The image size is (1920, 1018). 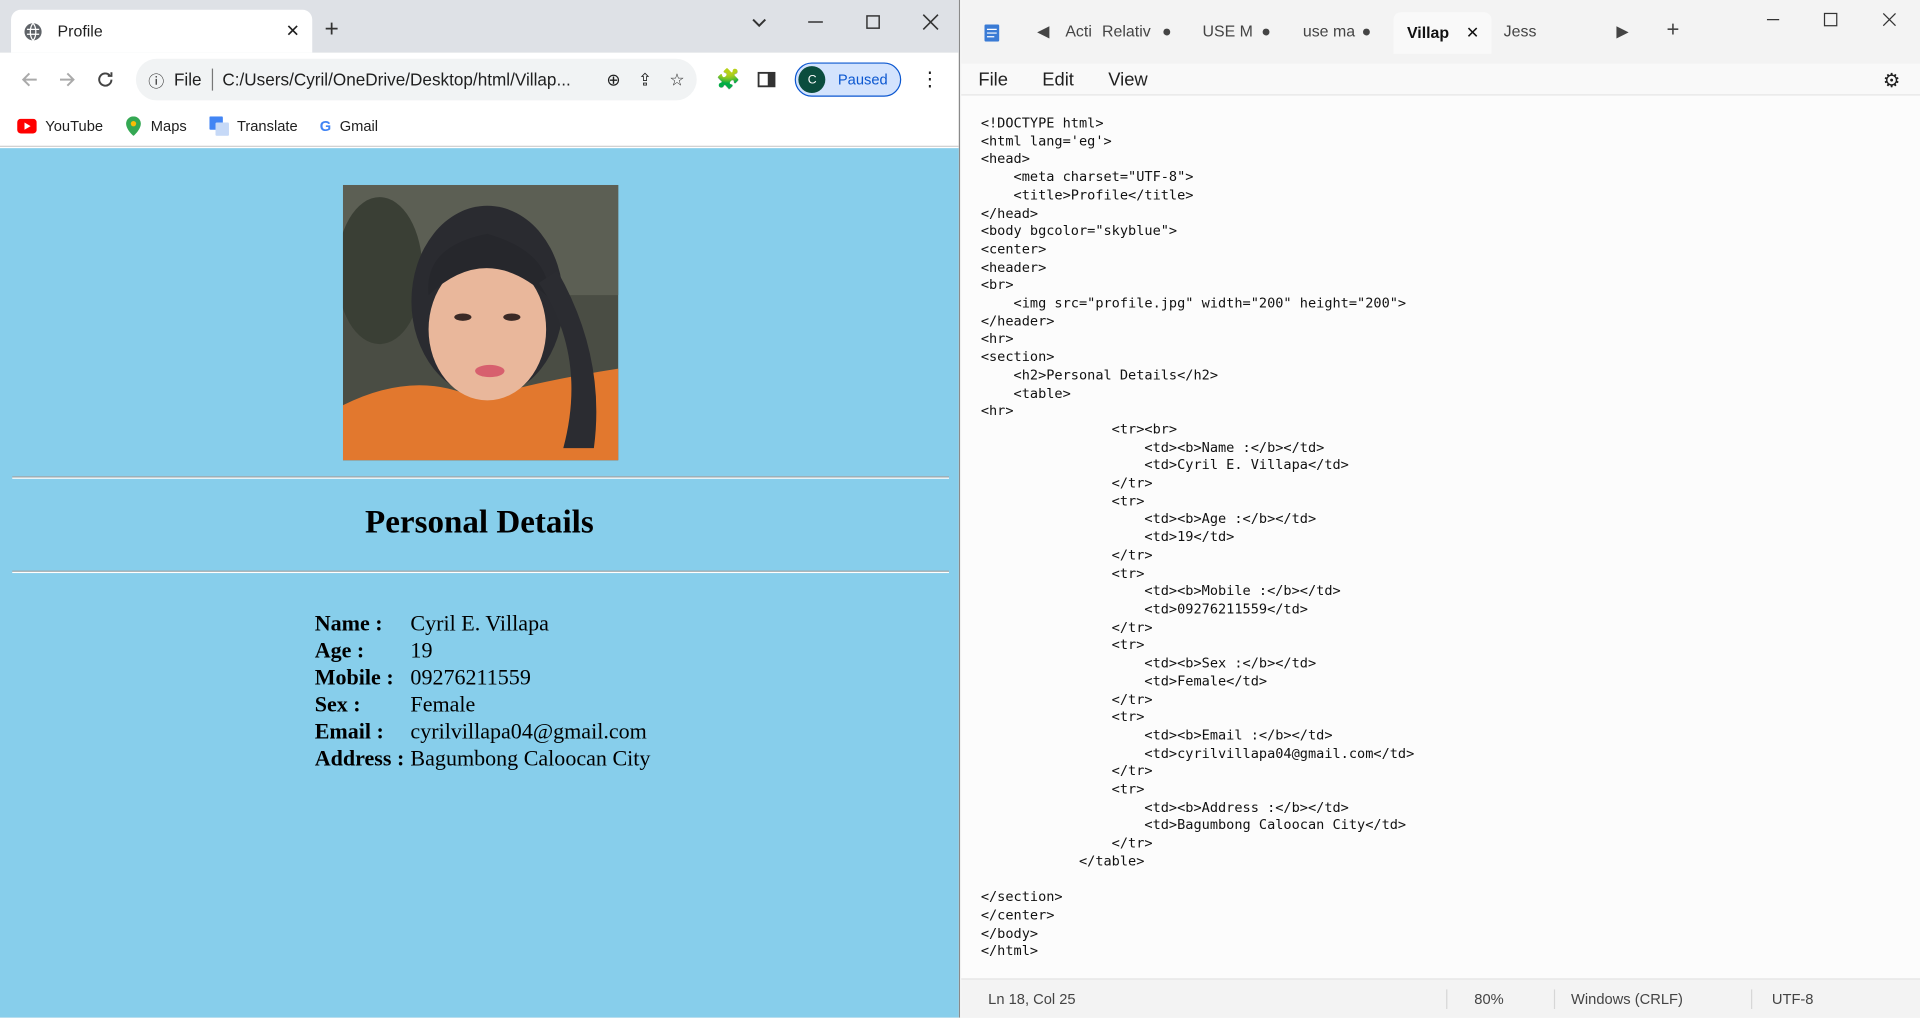 What do you see at coordinates (1058, 80) in the screenshot?
I see `menu-edit: Edit` at bounding box center [1058, 80].